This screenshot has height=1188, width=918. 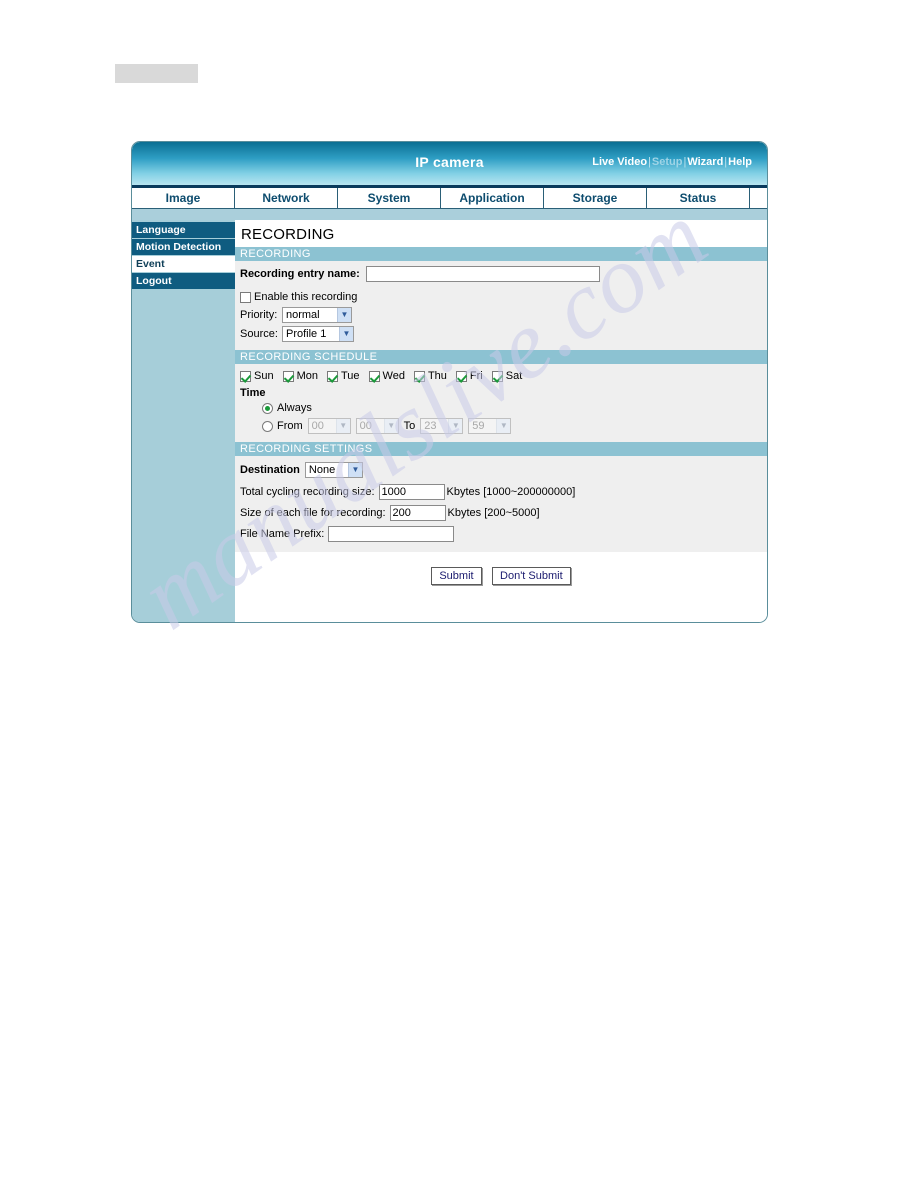 What do you see at coordinates (306, 297) in the screenshot?
I see `enable-recording-label: Enable this recording` at bounding box center [306, 297].